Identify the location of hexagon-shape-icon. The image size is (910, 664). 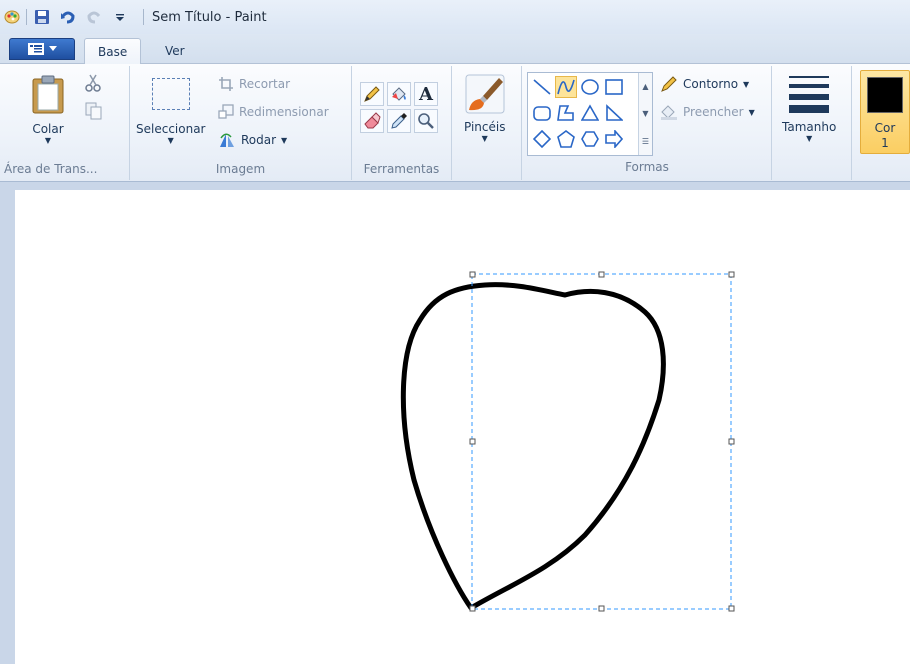
(590, 139).